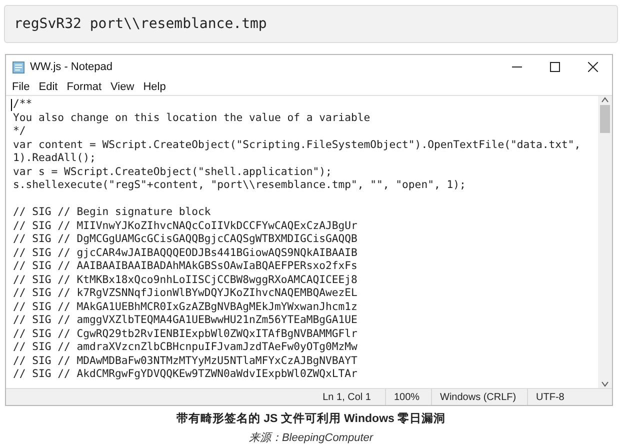 Image resolution: width=622 pixels, height=445 pixels. I want to click on maximize-icon, so click(555, 67).